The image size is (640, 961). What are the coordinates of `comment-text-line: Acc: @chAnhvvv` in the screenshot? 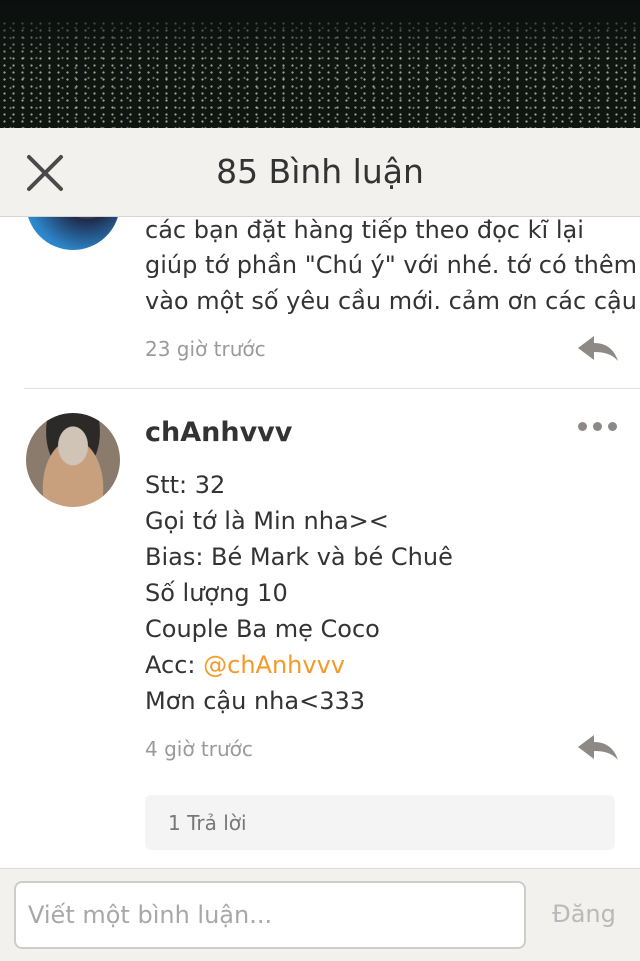 It's located at (245, 665).